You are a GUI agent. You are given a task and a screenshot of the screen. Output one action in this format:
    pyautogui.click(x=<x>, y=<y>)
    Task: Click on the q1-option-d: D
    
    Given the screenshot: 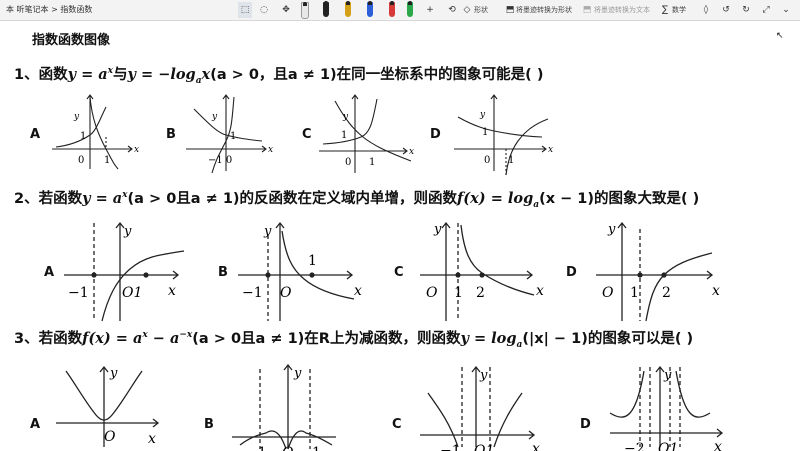 What is the action you would take?
    pyautogui.click(x=435, y=134)
    